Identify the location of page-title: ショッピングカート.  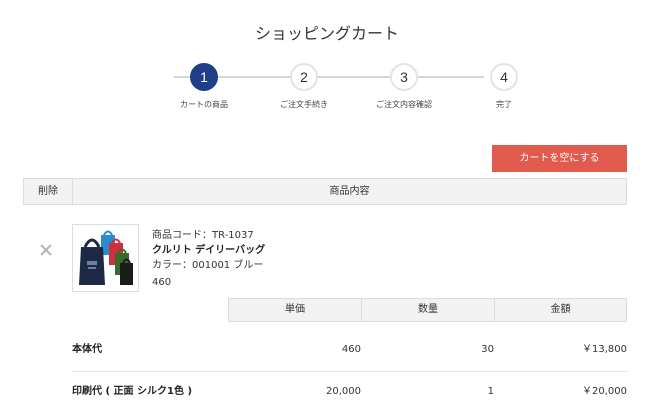
(326, 33).